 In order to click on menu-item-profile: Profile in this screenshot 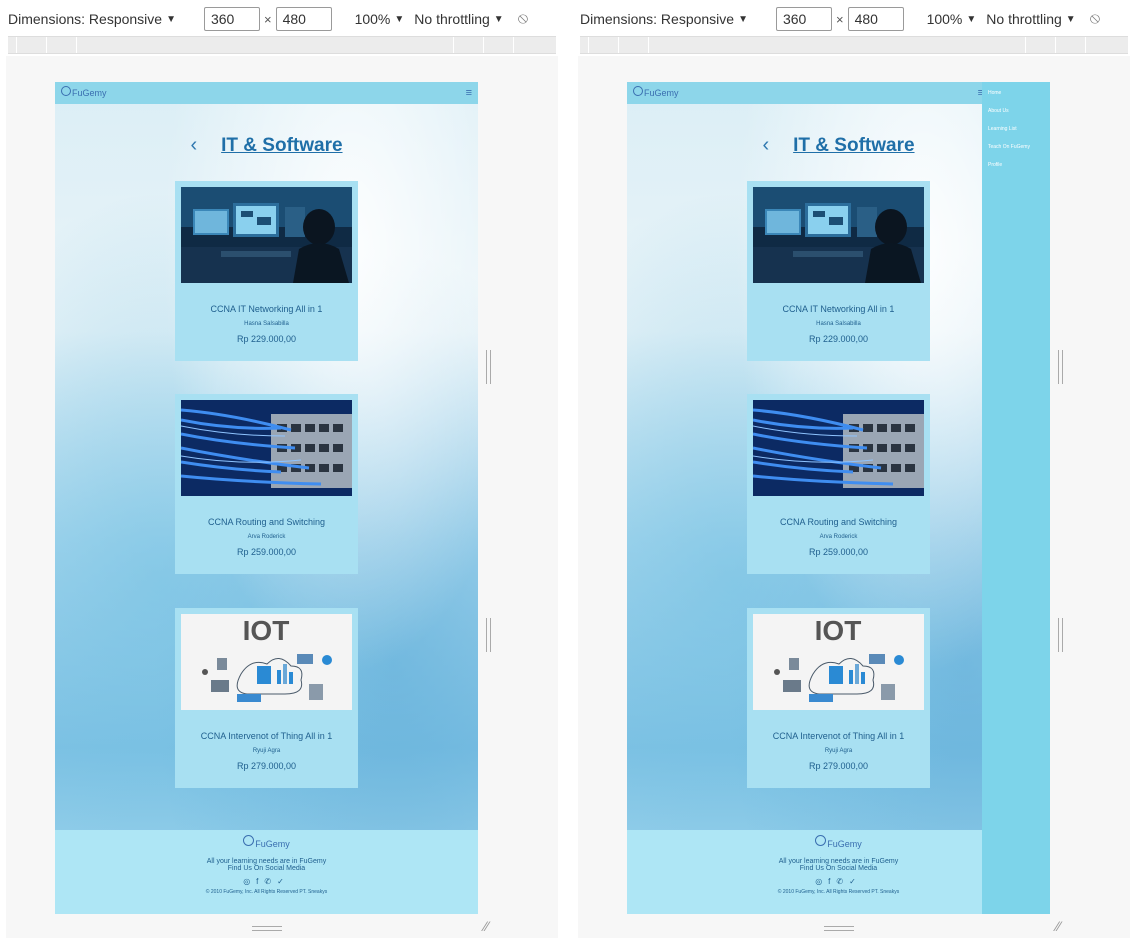, I will do `click(1019, 165)`.